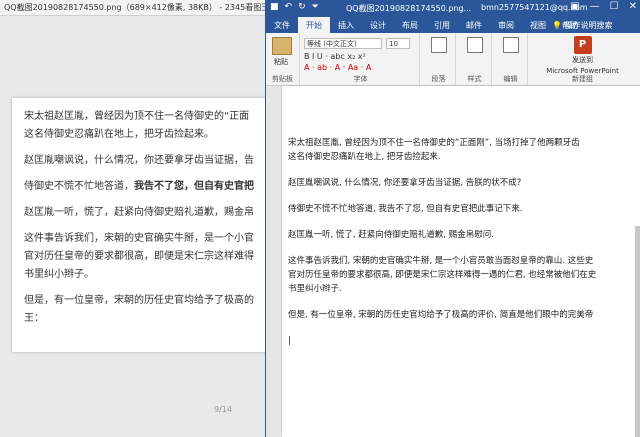 The image size is (640, 437). I want to click on doc-paragraph: 赵匡胤一听, 慌了, 赶紧向侍御史赔礼道歉, 赐金帛慰问., so click(391, 235).